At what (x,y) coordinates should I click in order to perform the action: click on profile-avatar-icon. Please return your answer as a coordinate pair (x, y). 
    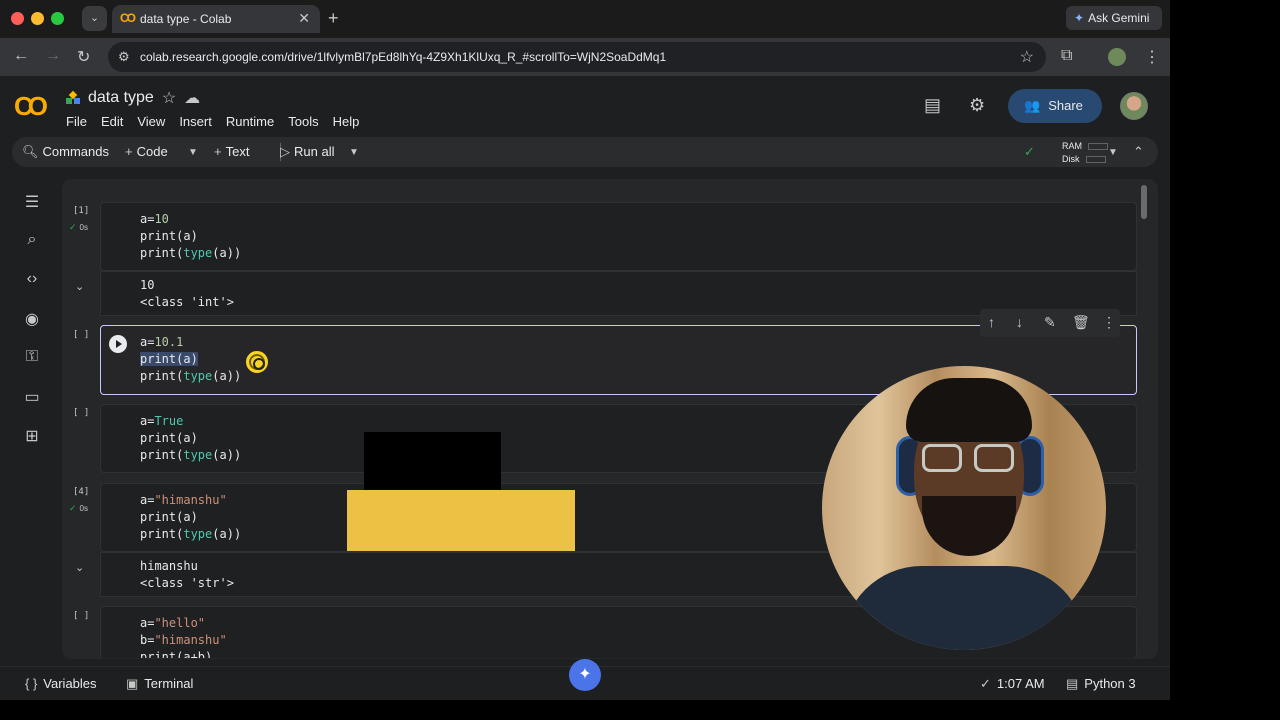
    Looking at the image, I should click on (1117, 57).